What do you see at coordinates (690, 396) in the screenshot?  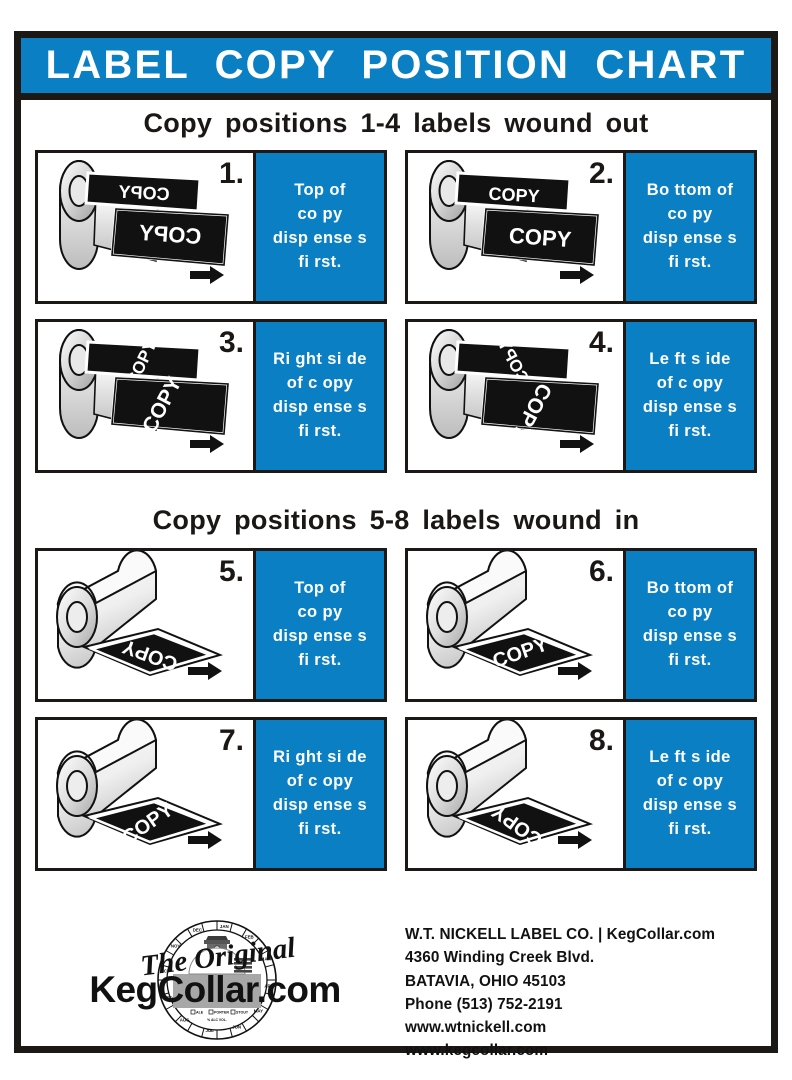 I see `panel-4-caption: Le ft s ide of c opy disp ense s fi rst.` at bounding box center [690, 396].